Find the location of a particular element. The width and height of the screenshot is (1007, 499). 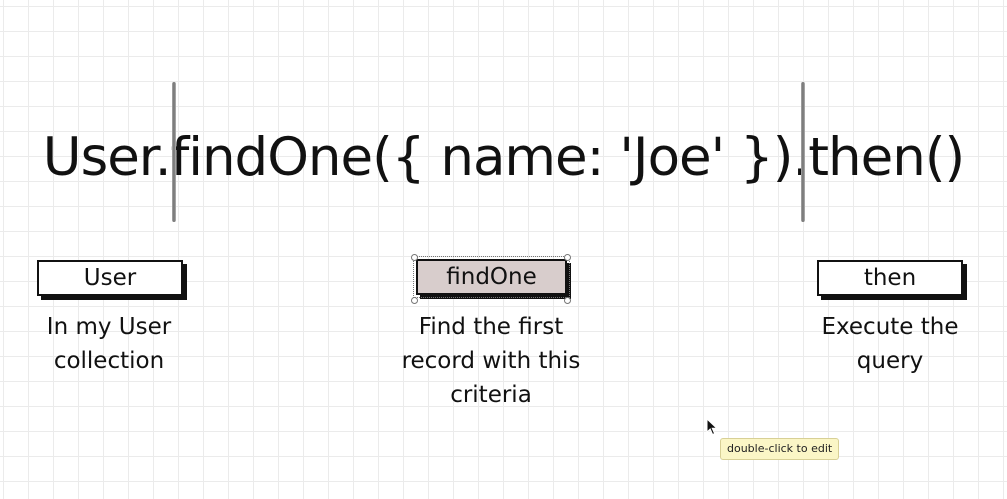

then-box-label: then is located at coordinates (890, 278).